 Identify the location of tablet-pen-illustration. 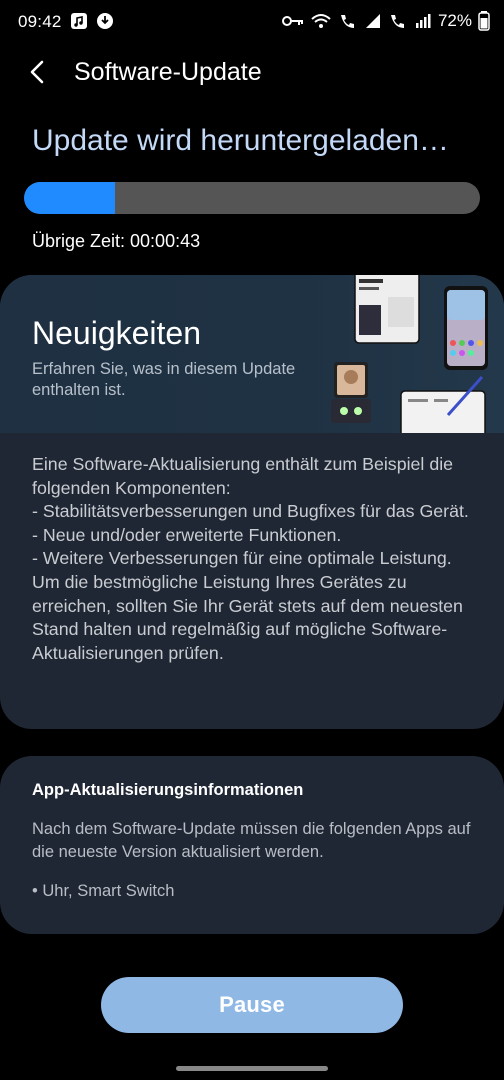
(443, 404).